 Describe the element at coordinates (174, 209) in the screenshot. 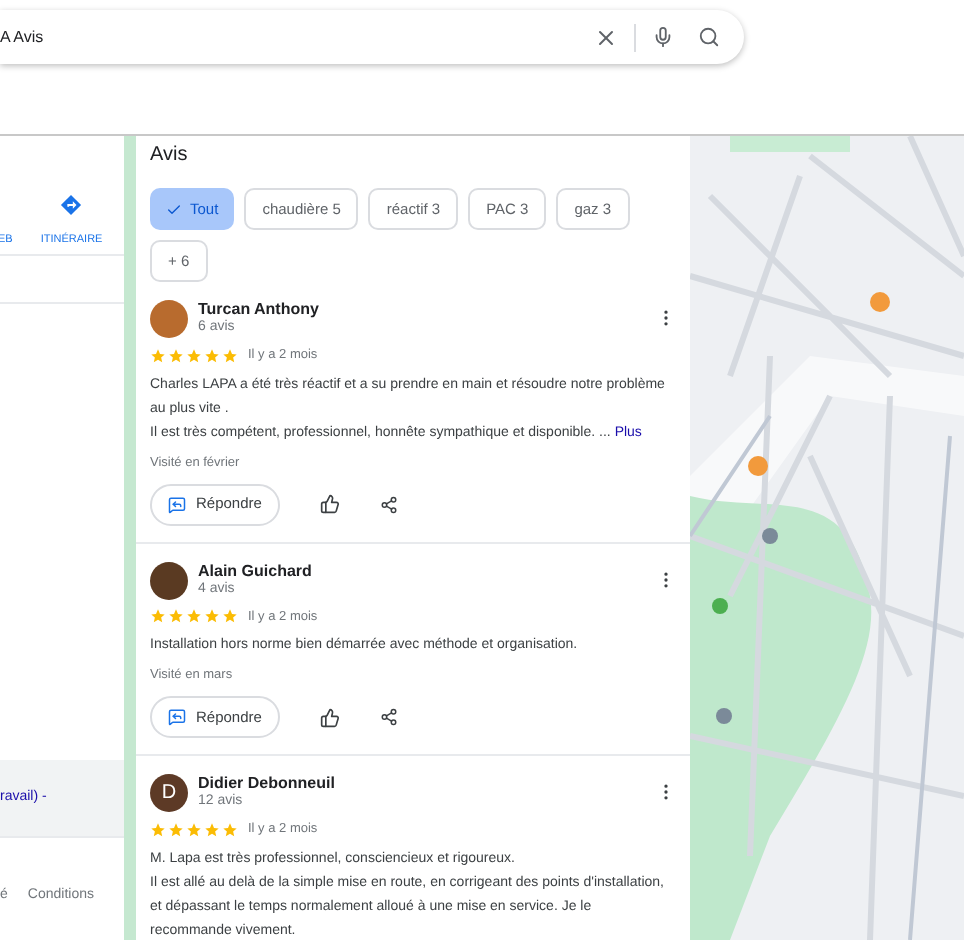

I see `check-icon` at that location.